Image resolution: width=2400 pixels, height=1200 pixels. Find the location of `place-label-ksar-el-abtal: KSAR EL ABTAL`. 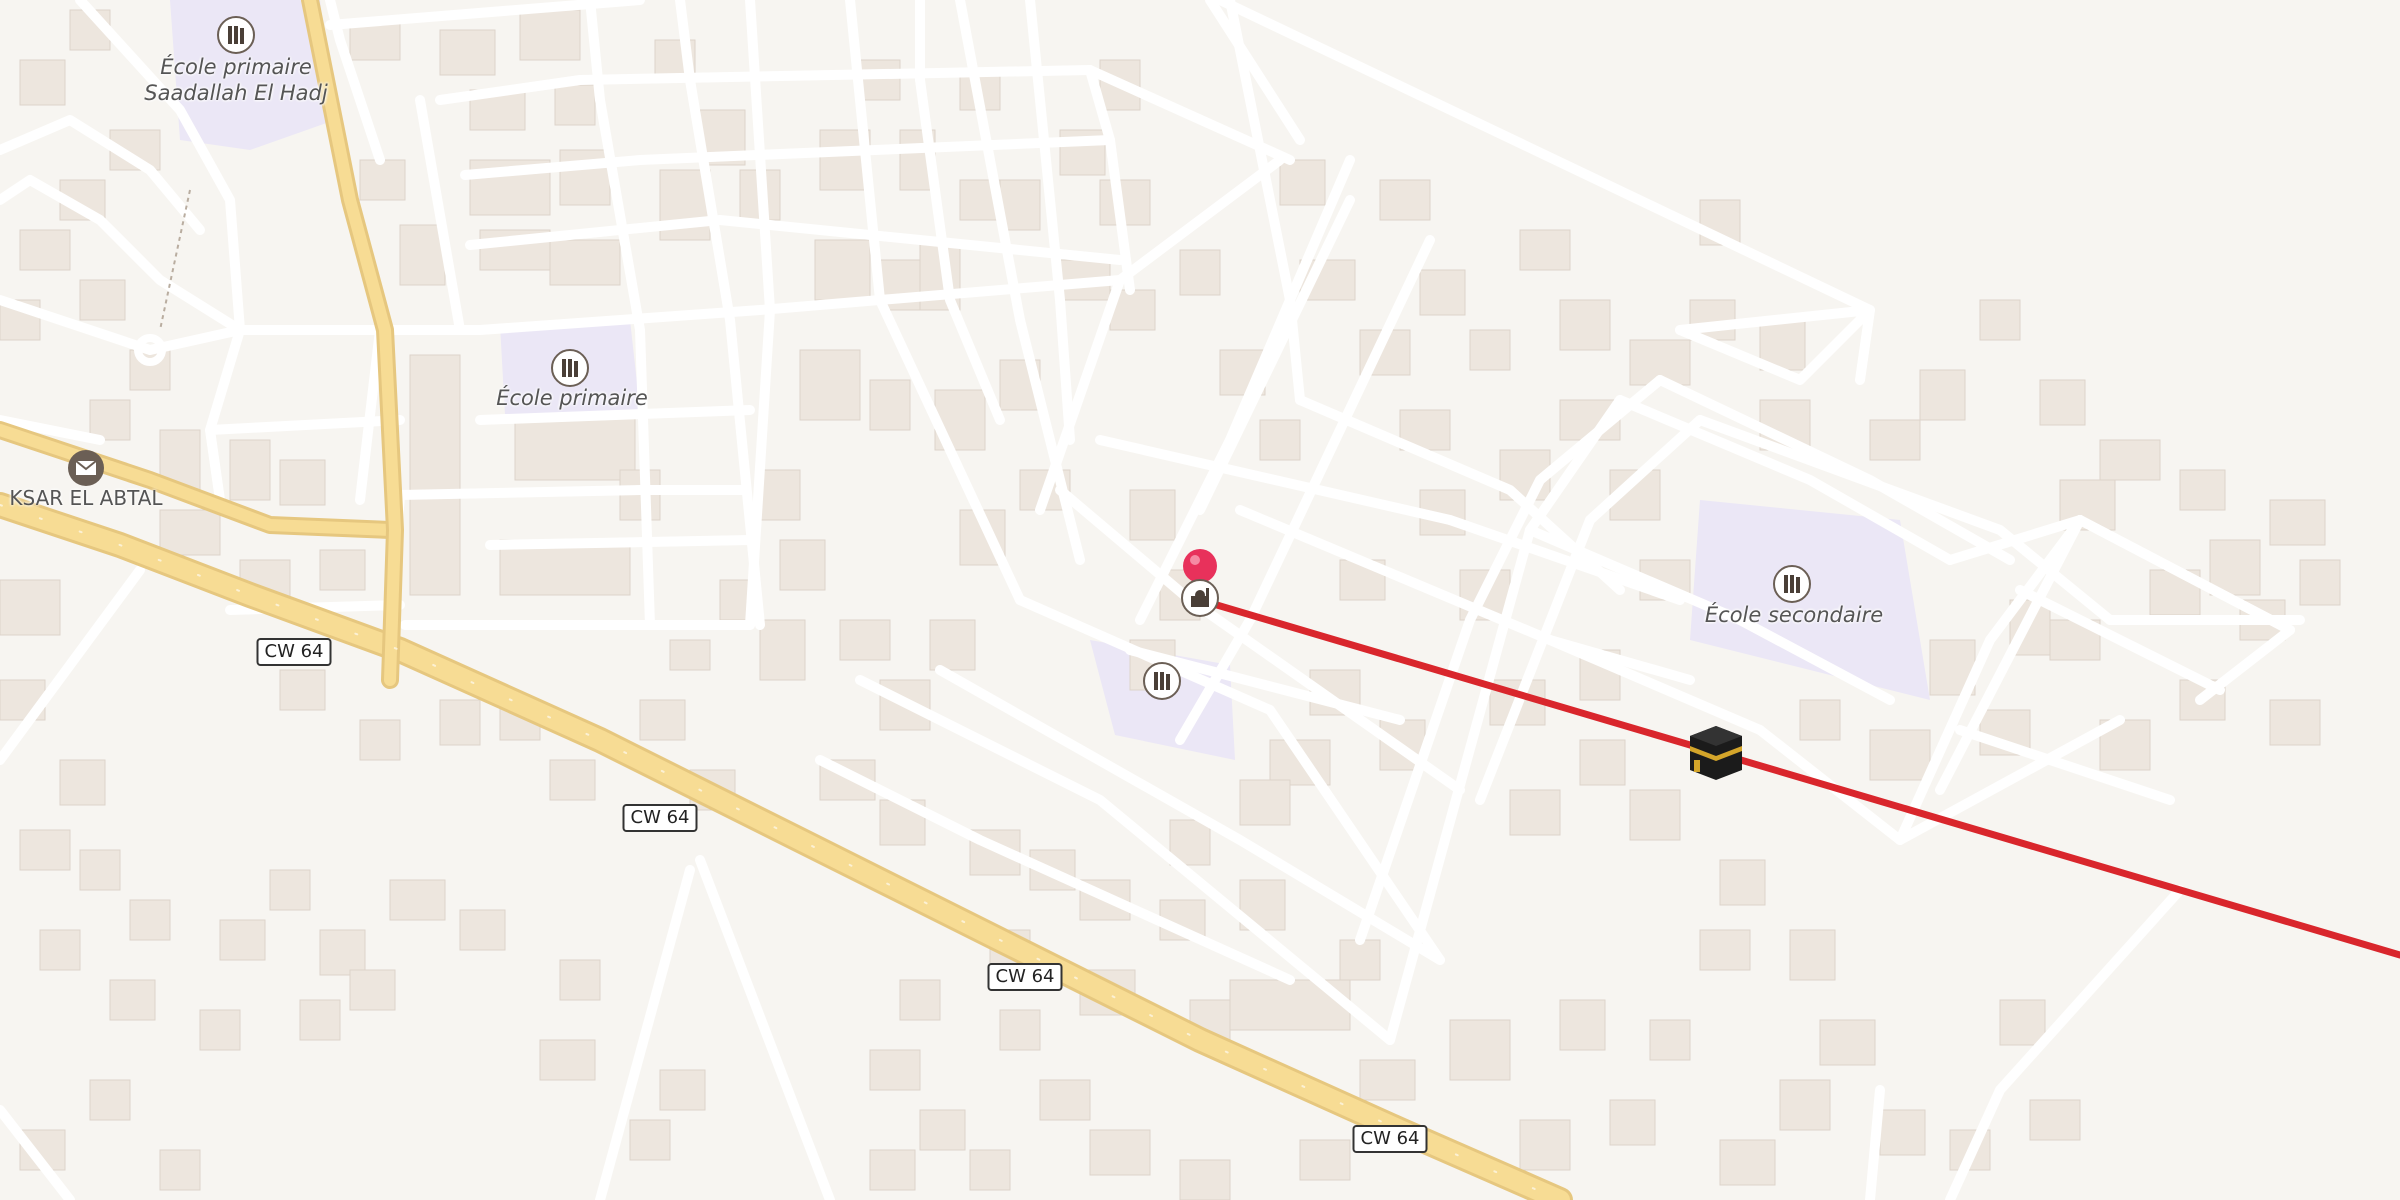

place-label-ksar-el-abtal: KSAR EL ABTAL is located at coordinates (85, 498).